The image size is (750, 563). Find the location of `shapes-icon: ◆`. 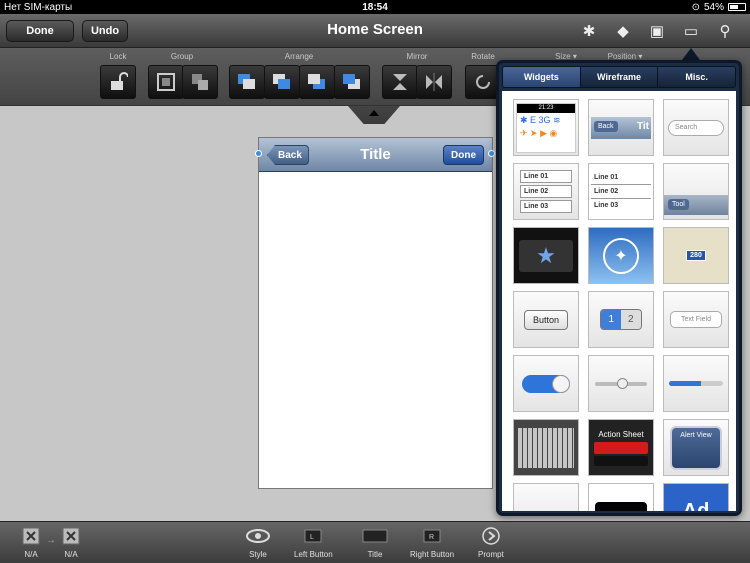

shapes-icon: ◆ is located at coordinates (623, 31).